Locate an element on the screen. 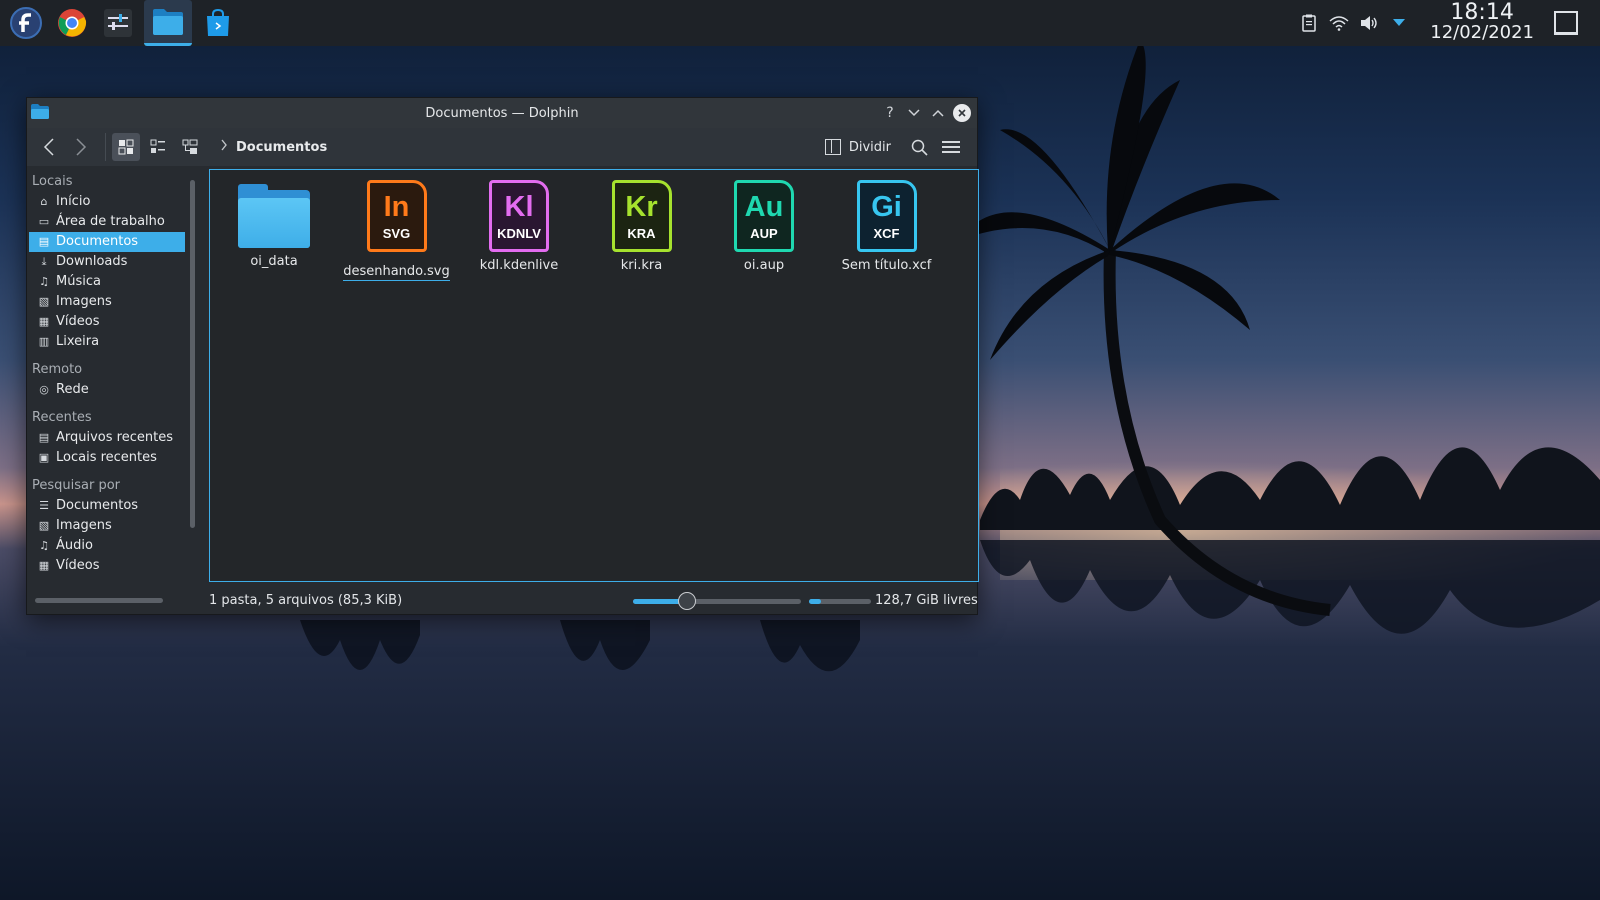 This screenshot has width=1600, height=900. image-icon: ▧ is located at coordinates (44, 301).